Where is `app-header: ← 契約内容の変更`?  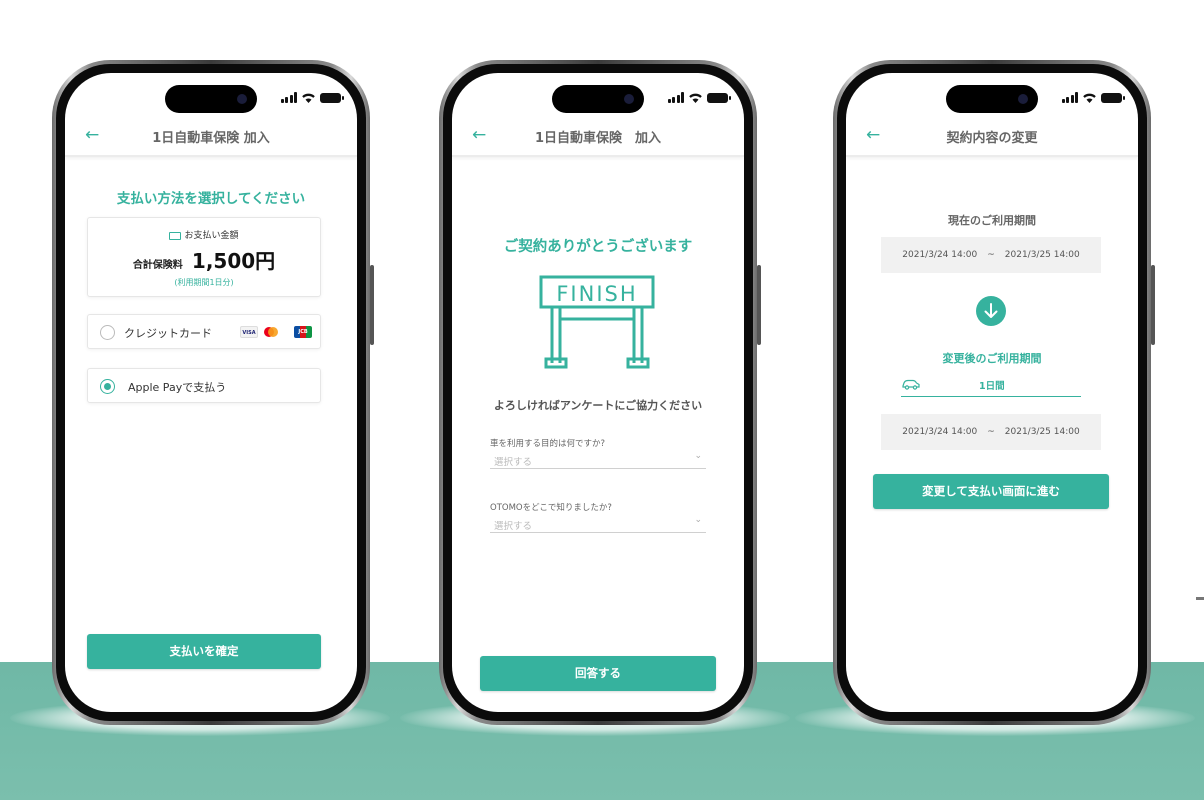
app-header: ← 契約内容の変更 is located at coordinates (992, 137).